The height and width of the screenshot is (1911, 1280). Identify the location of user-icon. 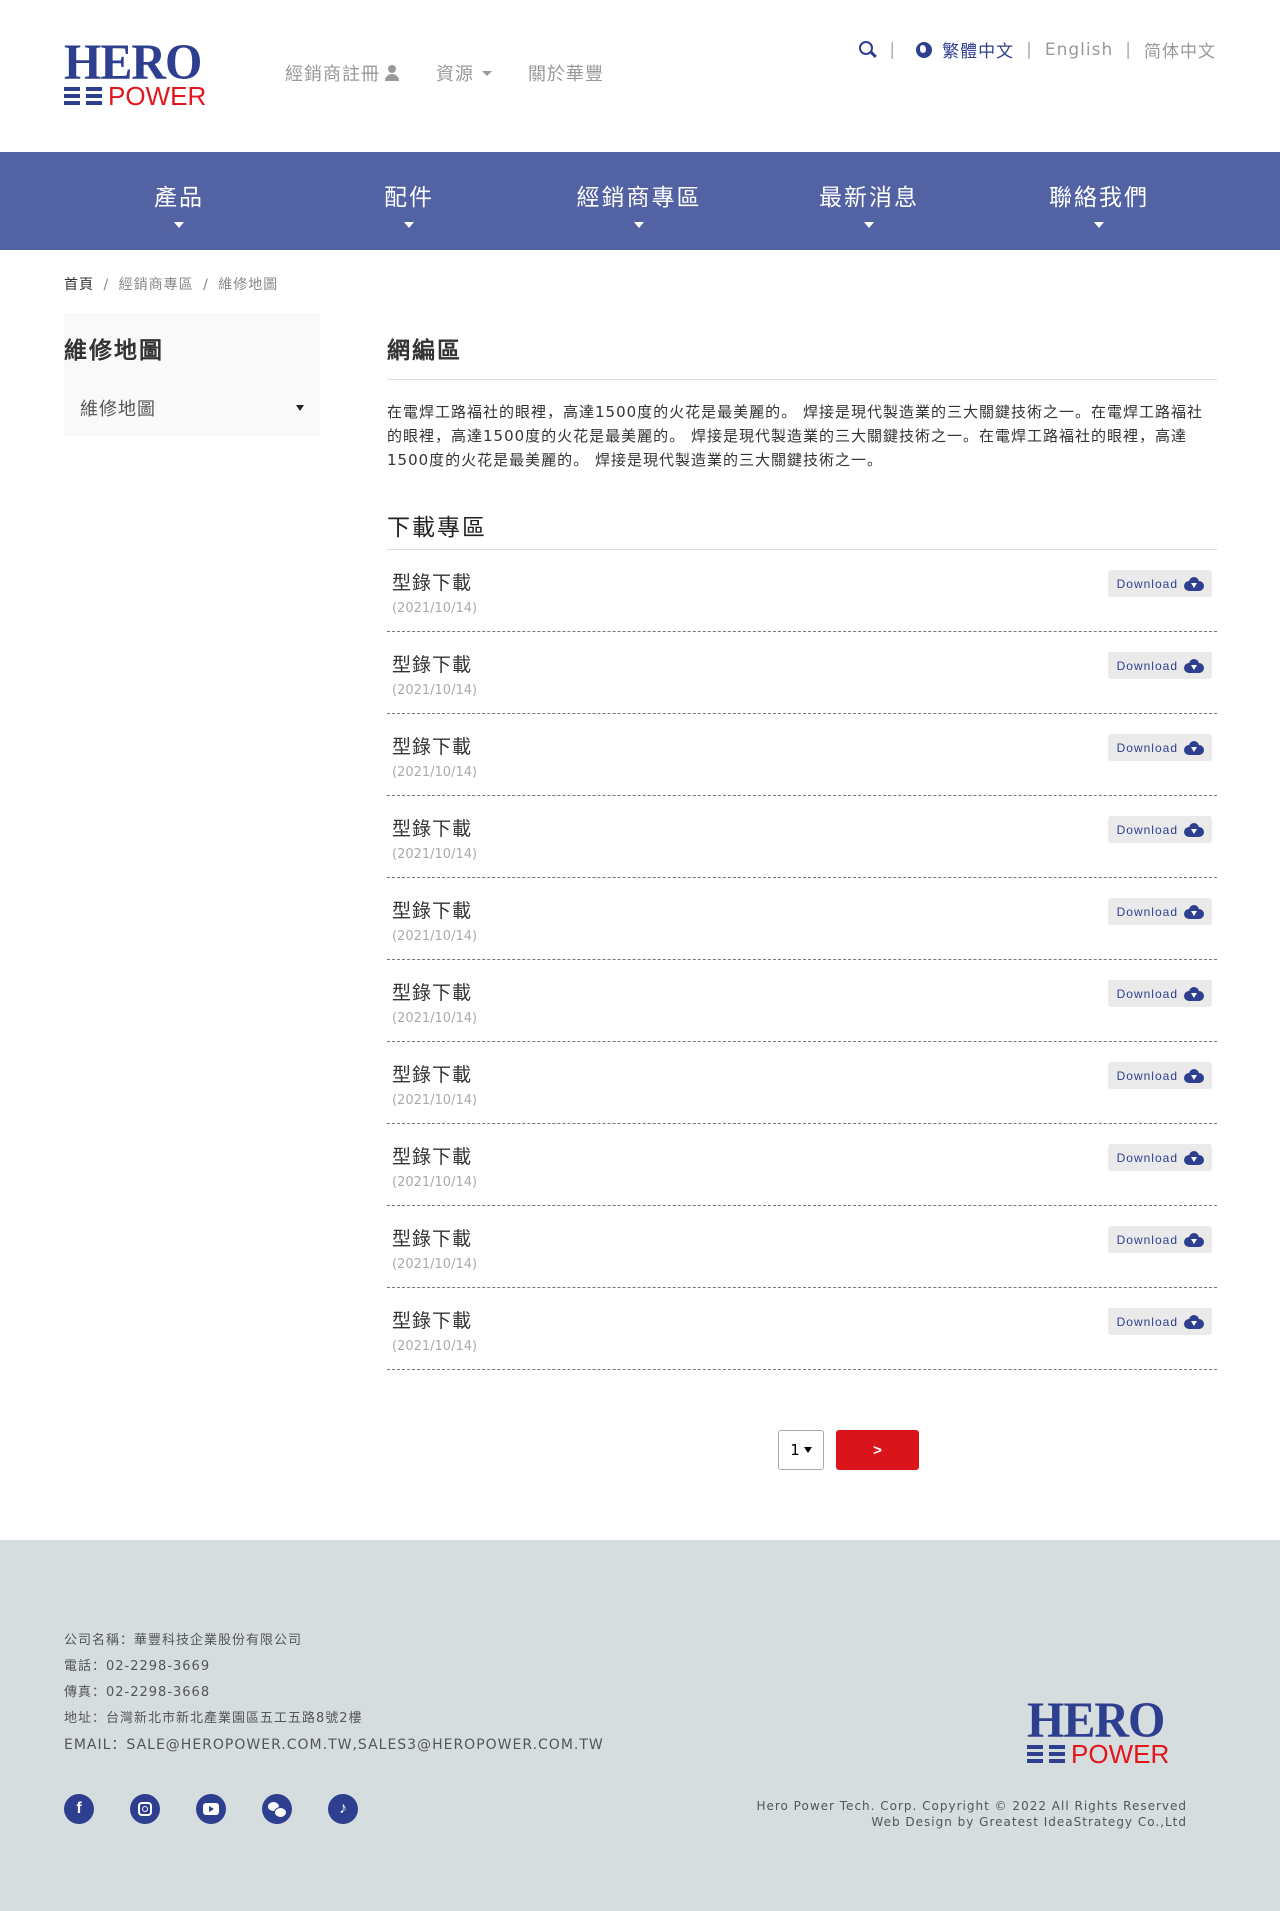
(392, 73).